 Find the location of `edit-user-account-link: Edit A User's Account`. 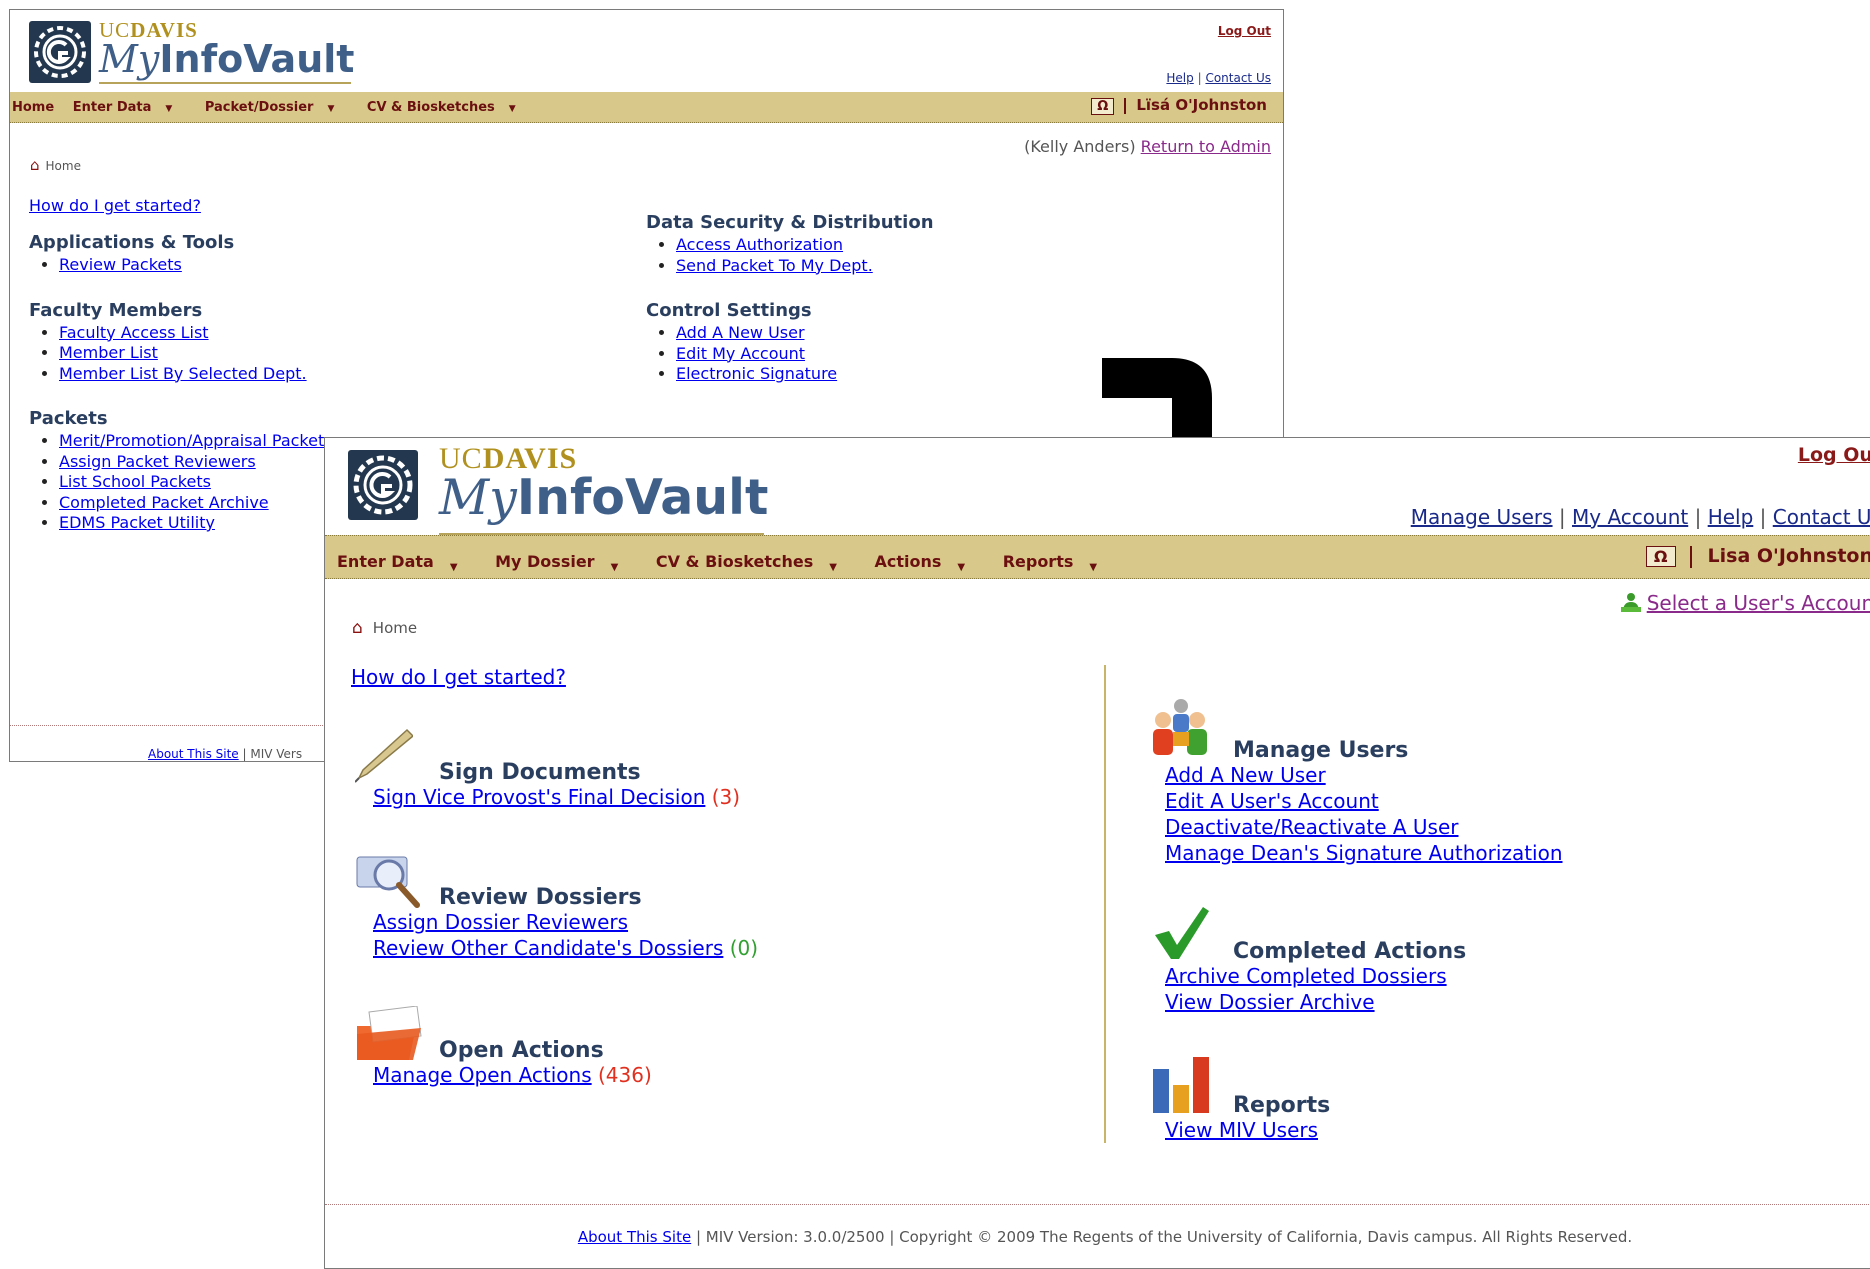

edit-user-account-link: Edit A User's Account is located at coordinates (1272, 801).